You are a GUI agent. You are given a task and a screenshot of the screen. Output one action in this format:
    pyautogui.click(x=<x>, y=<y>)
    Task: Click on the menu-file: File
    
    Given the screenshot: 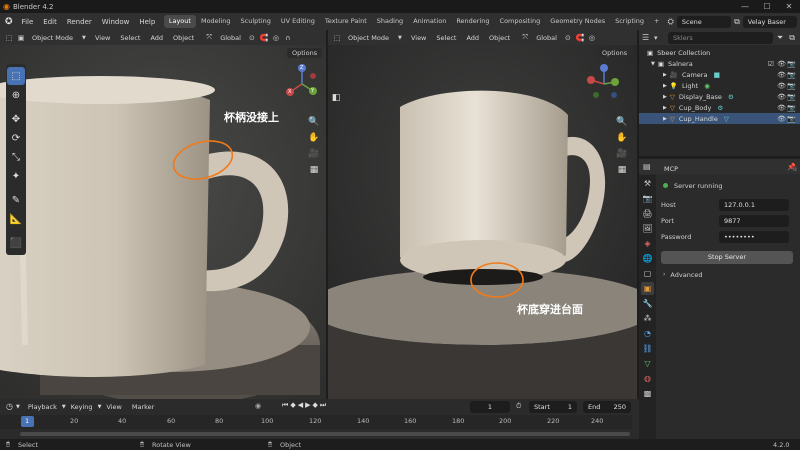 What is the action you would take?
    pyautogui.click(x=28, y=22)
    